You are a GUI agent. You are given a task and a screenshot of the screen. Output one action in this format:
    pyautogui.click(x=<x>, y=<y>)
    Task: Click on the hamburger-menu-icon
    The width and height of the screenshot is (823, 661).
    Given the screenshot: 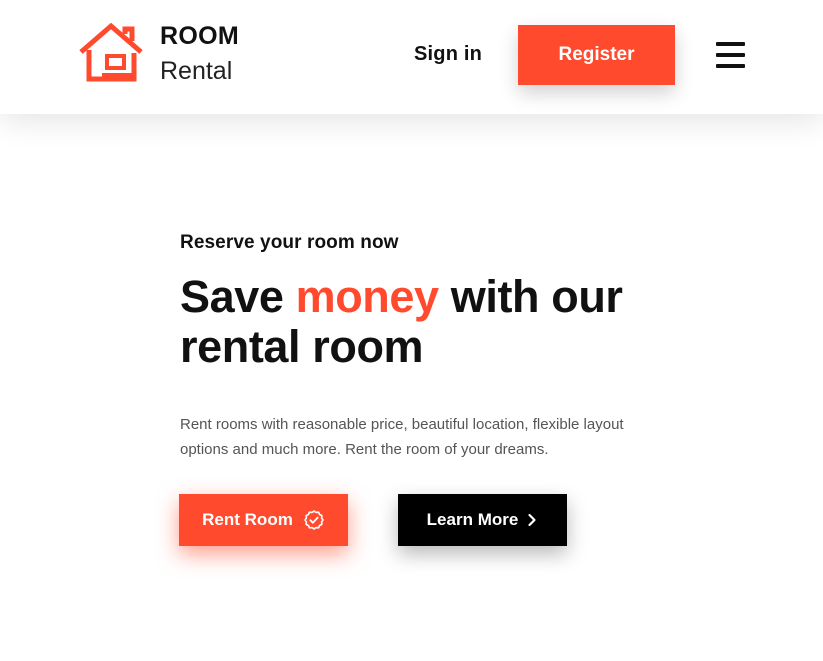 What is the action you would take?
    pyautogui.click(x=731, y=55)
    